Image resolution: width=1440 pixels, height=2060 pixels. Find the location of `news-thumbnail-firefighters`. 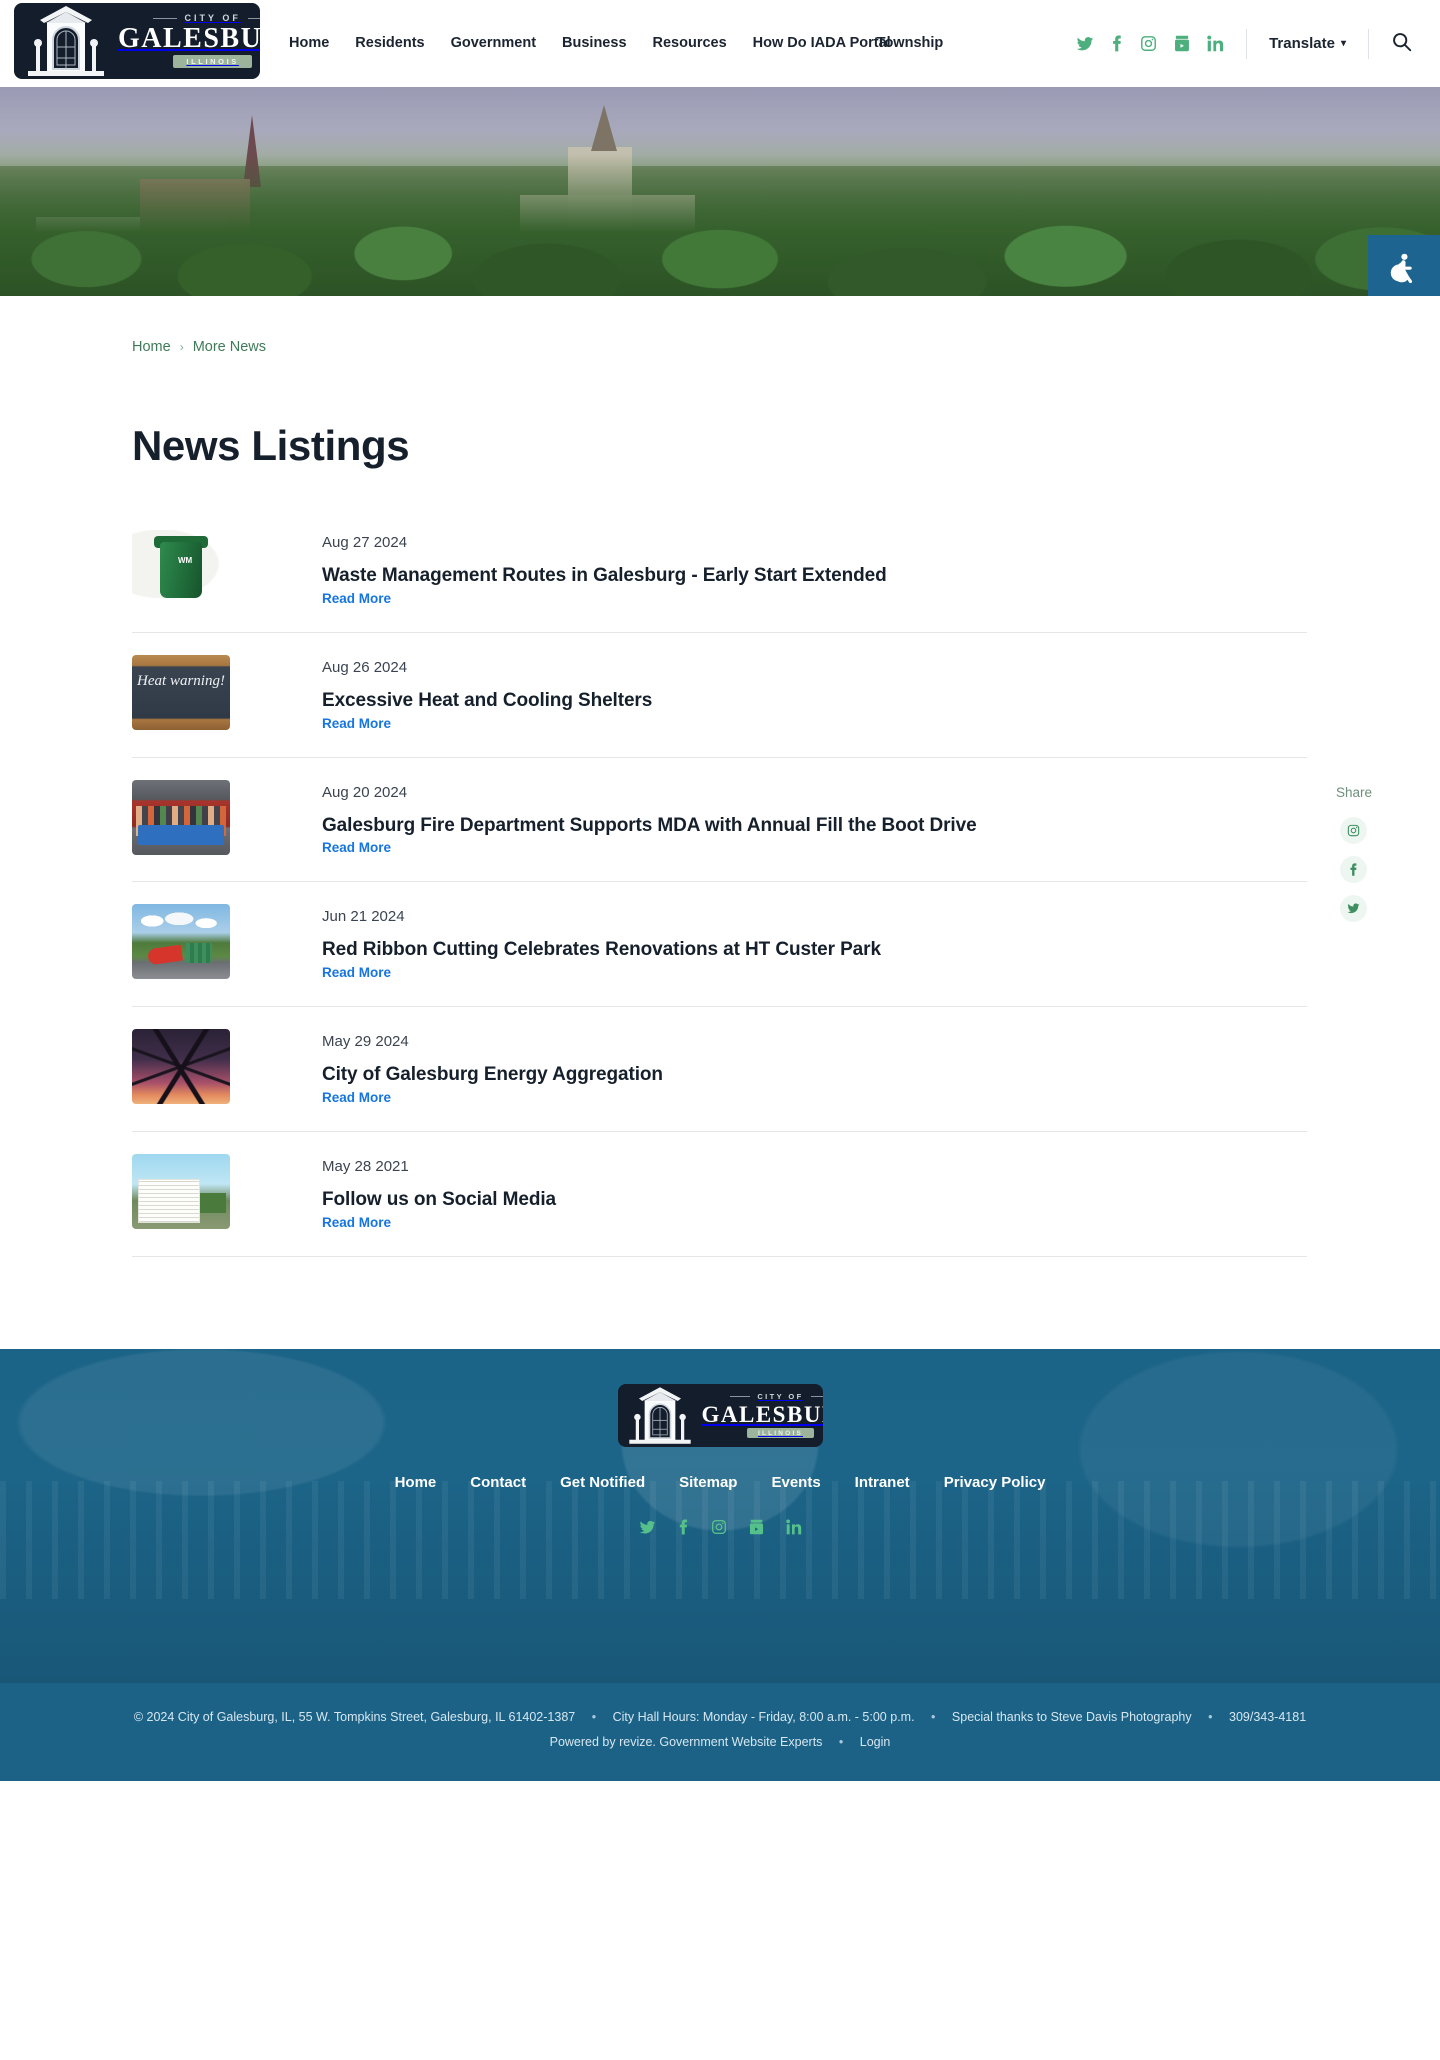

news-thumbnail-firefighters is located at coordinates (181, 817).